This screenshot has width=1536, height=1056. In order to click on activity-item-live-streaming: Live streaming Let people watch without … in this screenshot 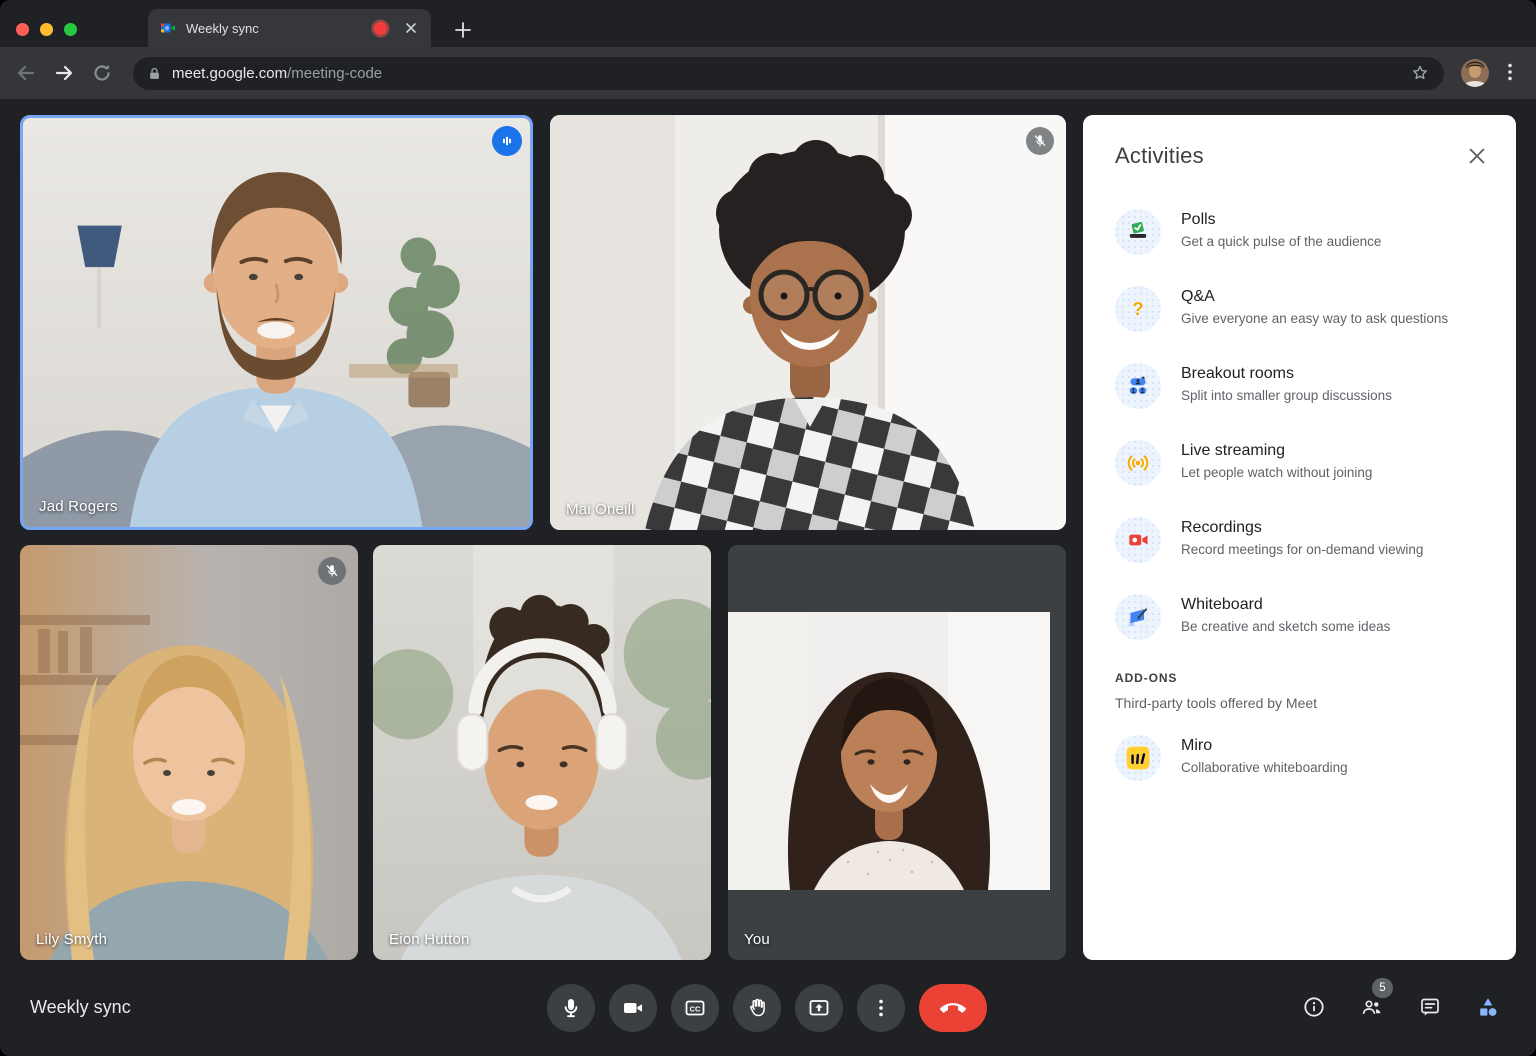, I will do `click(1301, 463)`.